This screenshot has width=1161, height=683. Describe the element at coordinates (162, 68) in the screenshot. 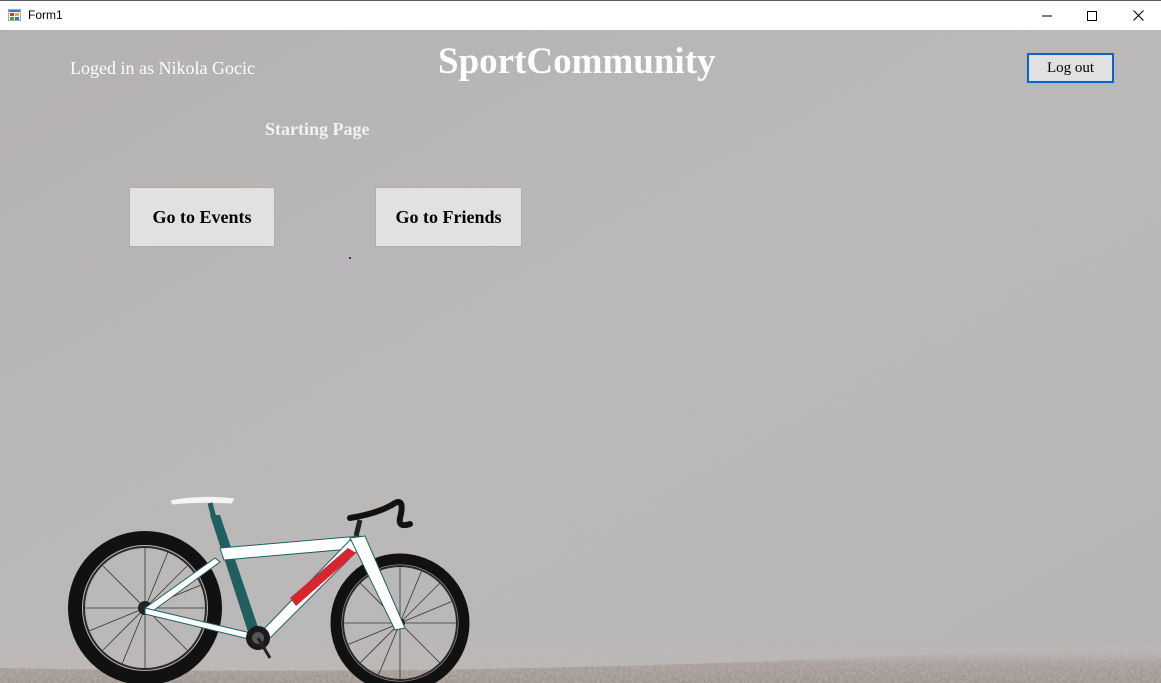

I see `logged-in-user-label: Loged in as Nikola Gocic` at that location.